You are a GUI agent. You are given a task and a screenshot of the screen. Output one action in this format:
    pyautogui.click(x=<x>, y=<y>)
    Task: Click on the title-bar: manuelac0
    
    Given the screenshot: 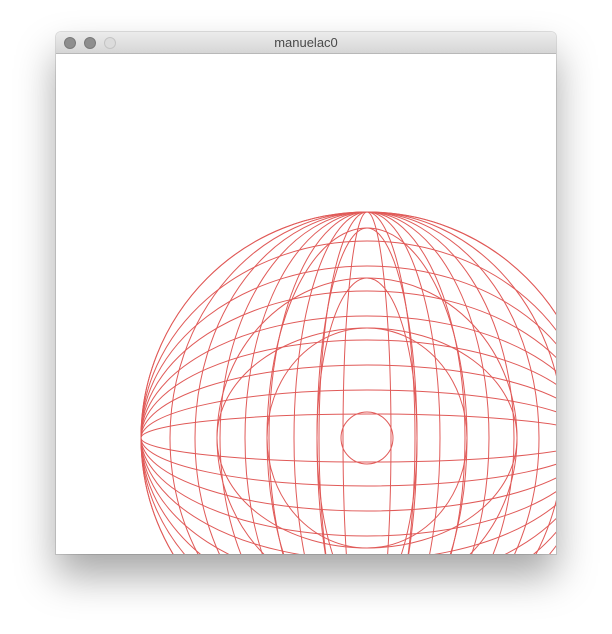 What is the action you would take?
    pyautogui.click(x=306, y=43)
    